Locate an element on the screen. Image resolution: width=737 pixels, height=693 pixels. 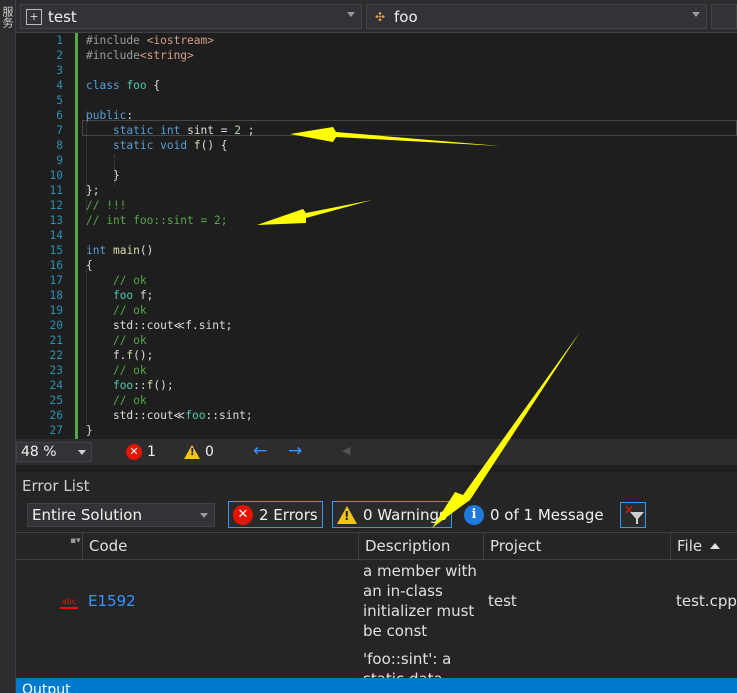
scope-dropdown-value: Entire Solution is located at coordinates (87, 515).